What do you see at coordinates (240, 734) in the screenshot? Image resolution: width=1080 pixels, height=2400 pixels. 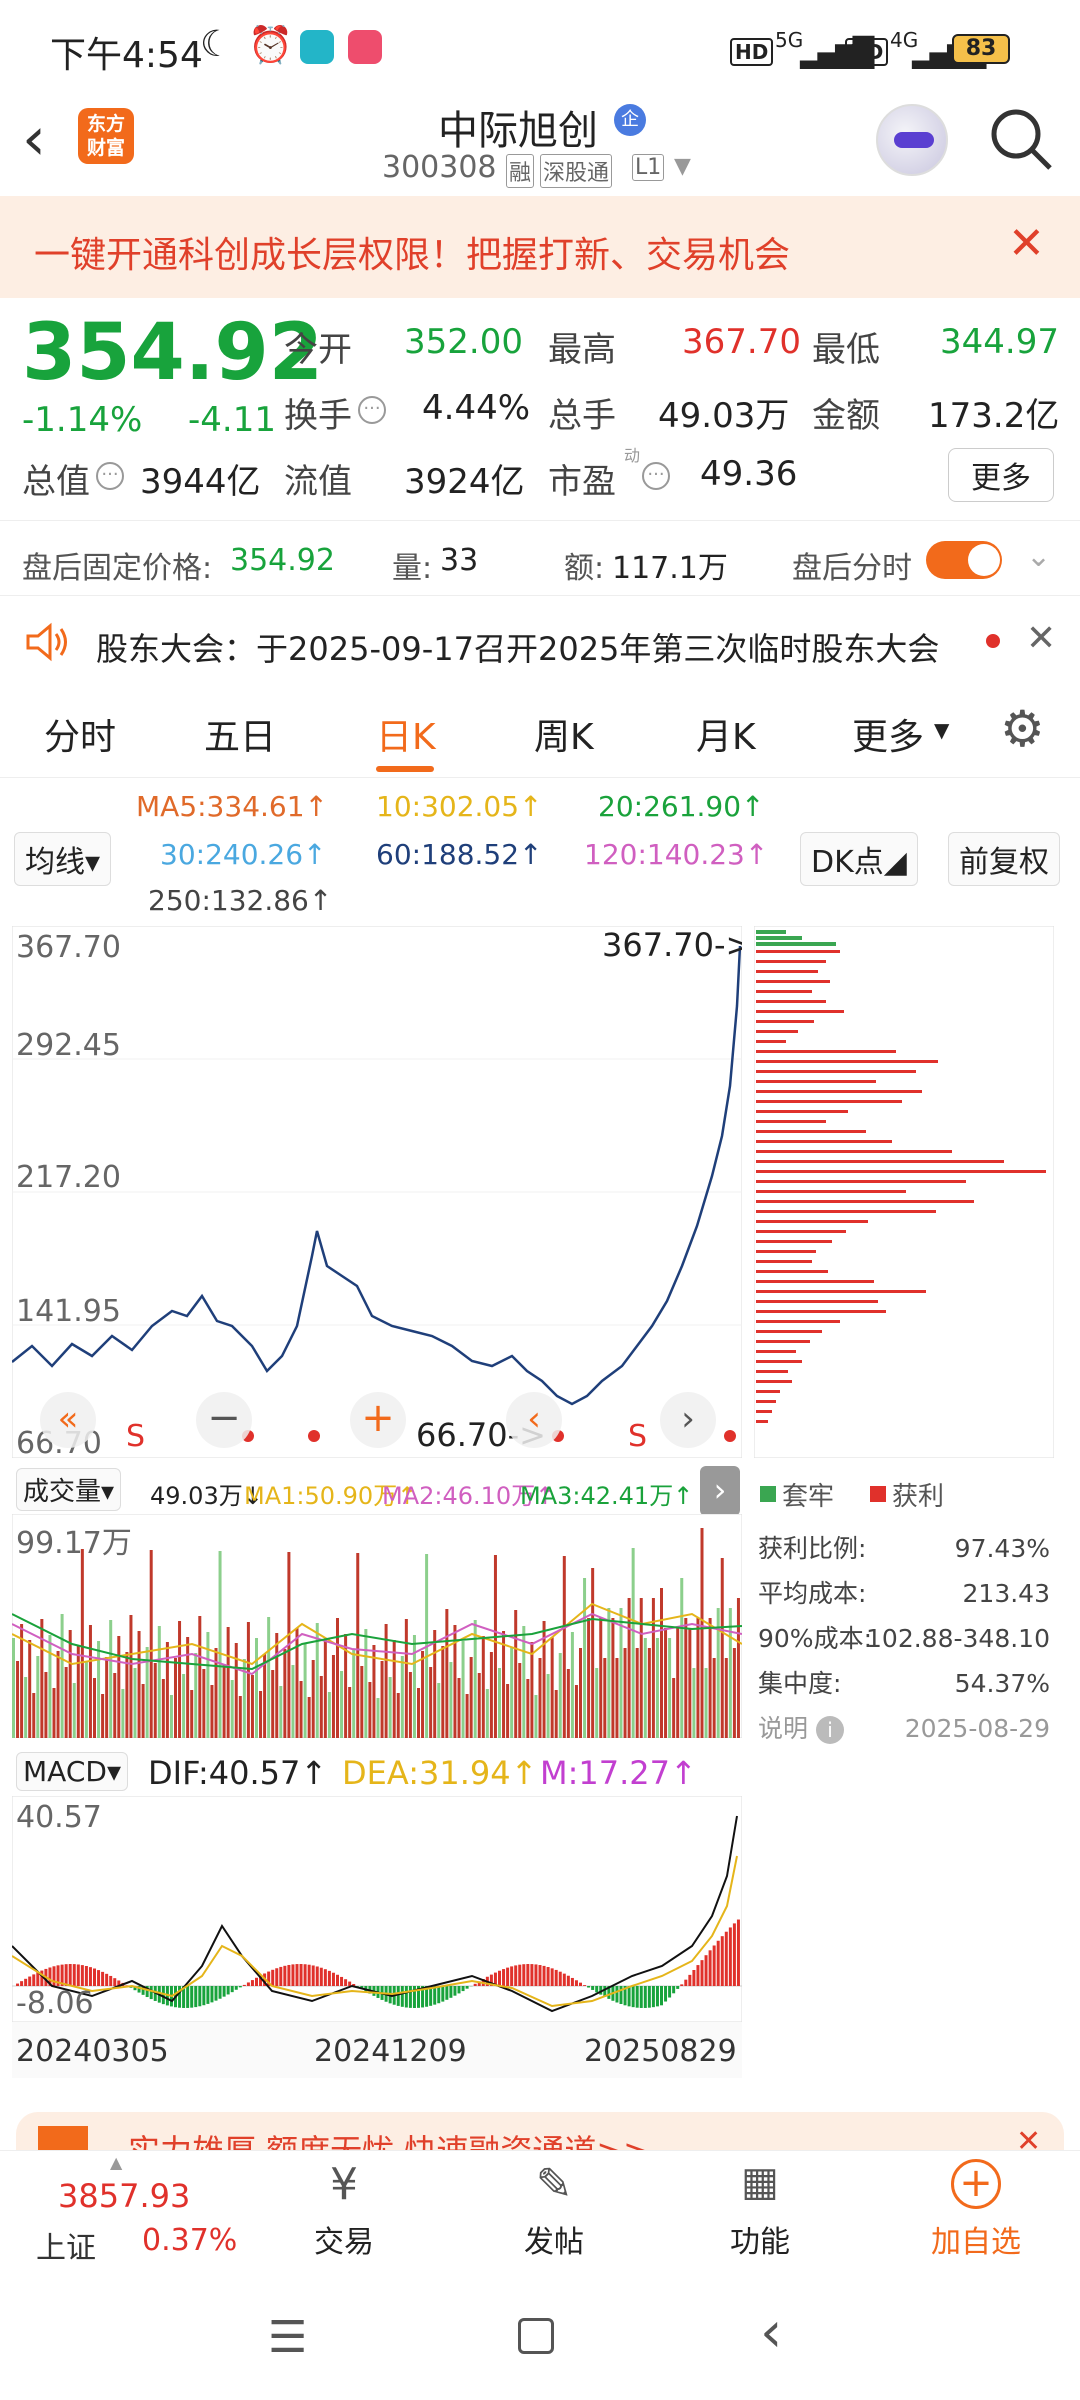 I see `tab-five-day: 五日` at bounding box center [240, 734].